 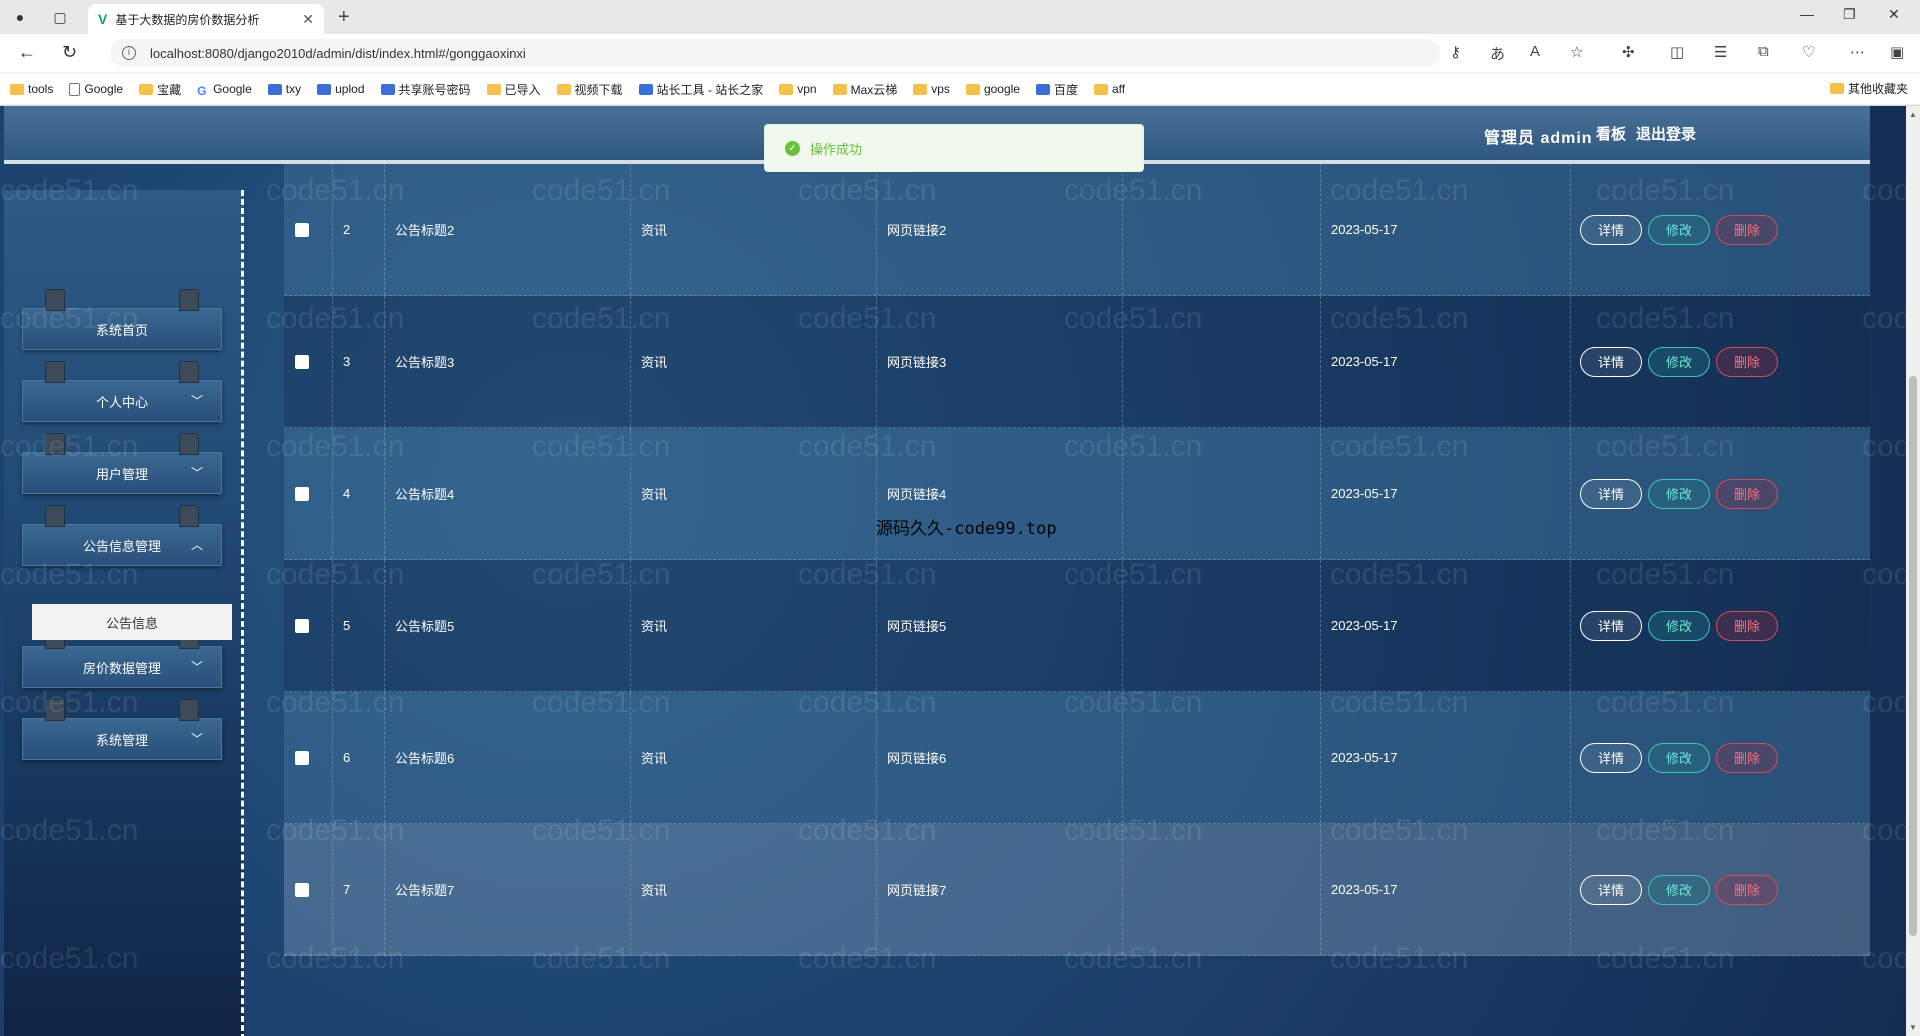 What do you see at coordinates (122, 391) in the screenshot?
I see `sidebar-menu-item: 个人中心 ﹀` at bounding box center [122, 391].